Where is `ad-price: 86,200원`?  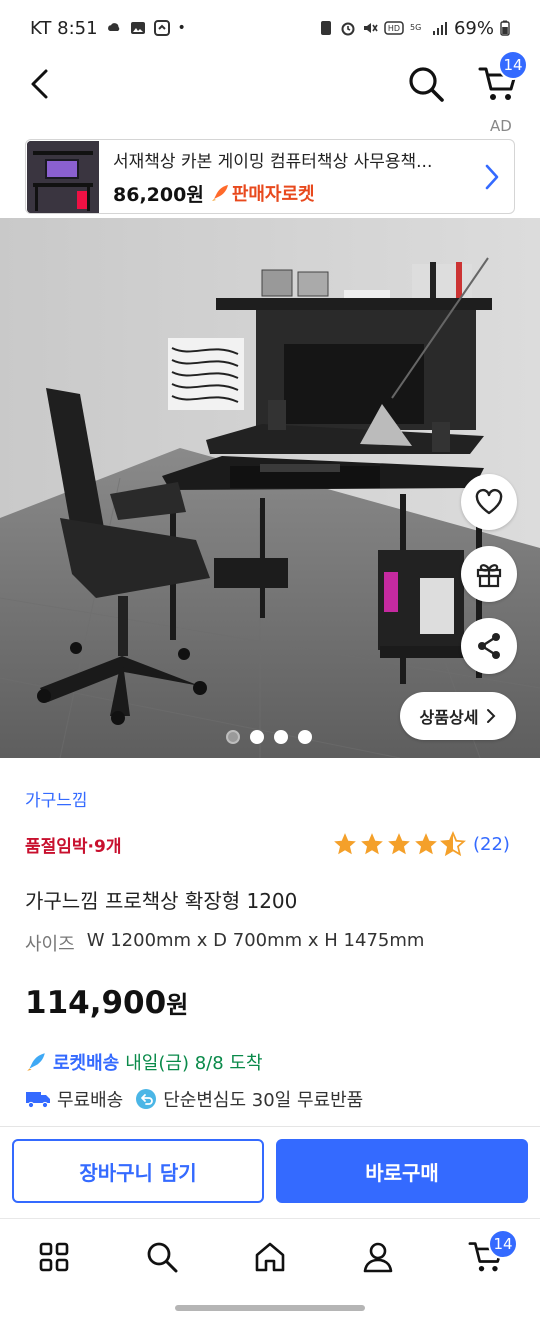
ad-price: 86,200원 is located at coordinates (158, 194).